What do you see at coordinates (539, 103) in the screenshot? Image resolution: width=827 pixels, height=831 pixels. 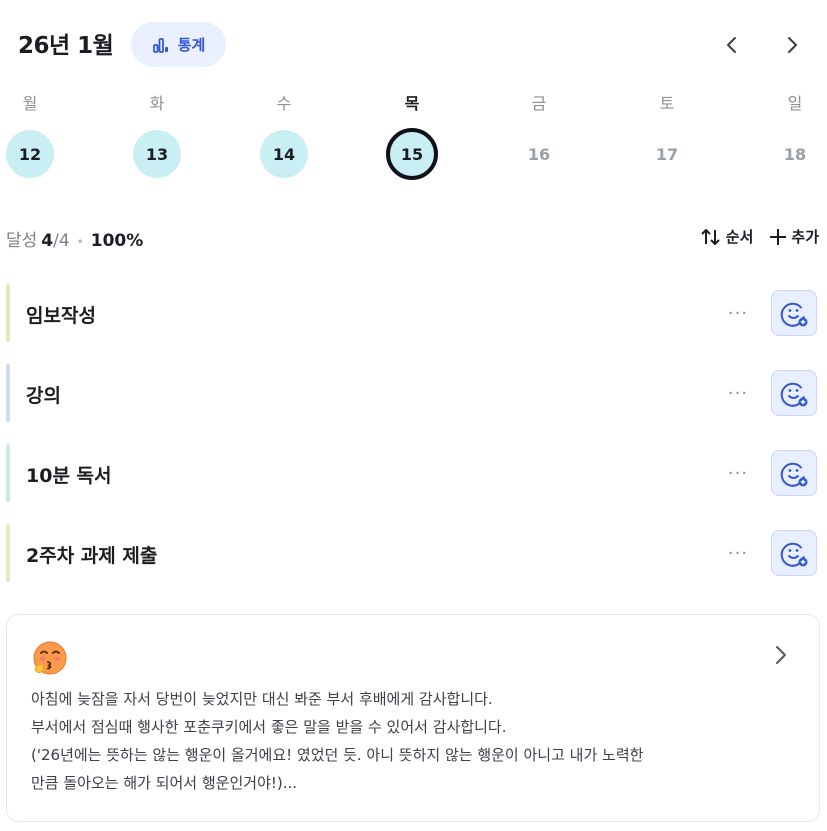 I see `weekday-label: 금` at bounding box center [539, 103].